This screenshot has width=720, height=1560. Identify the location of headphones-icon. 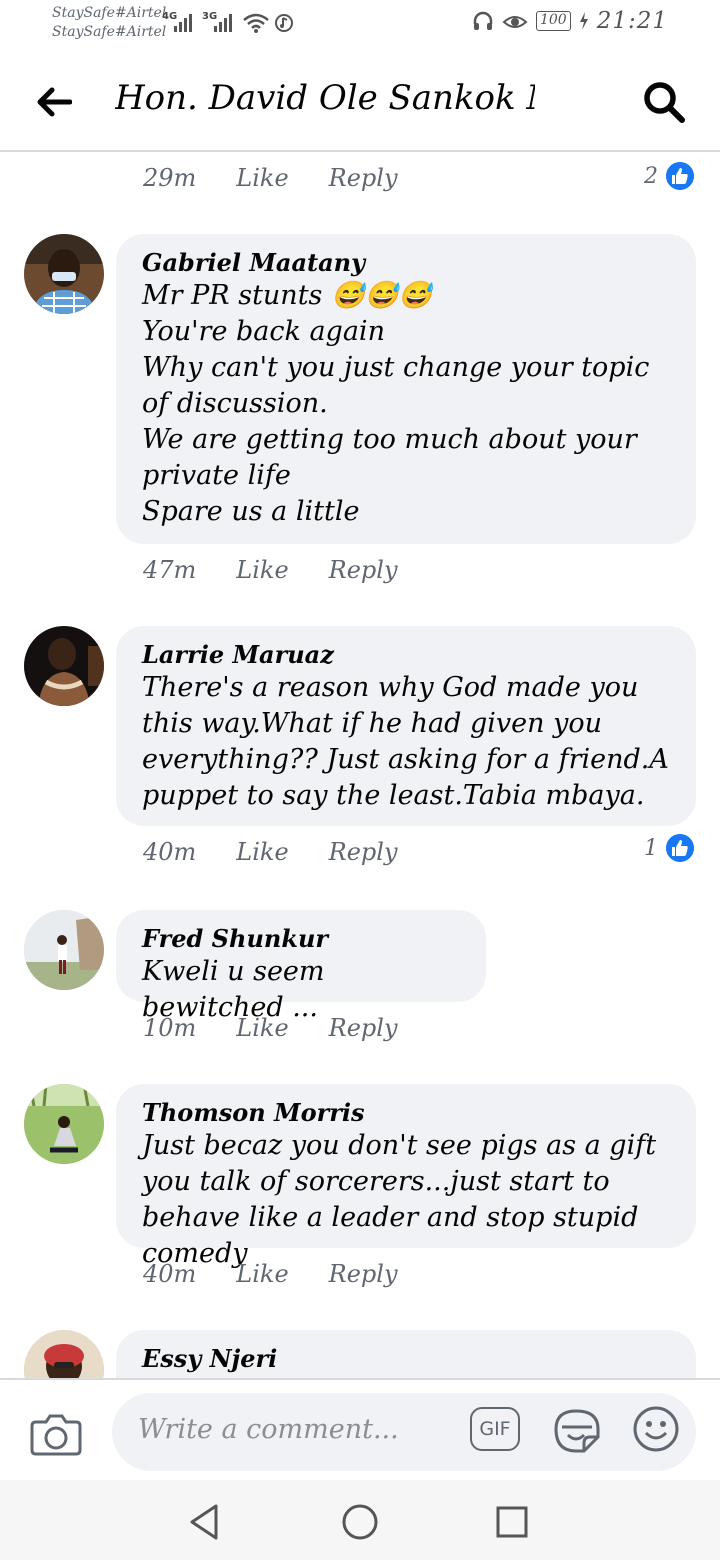
(483, 20).